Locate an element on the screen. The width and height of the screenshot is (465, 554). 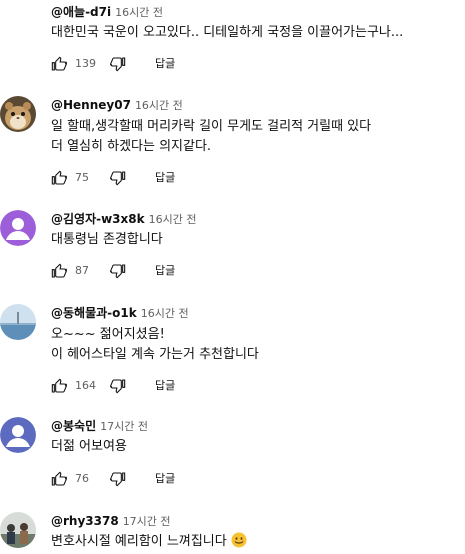
comment-text: 대통령님 존경합니다 is located at coordinates (107, 240).